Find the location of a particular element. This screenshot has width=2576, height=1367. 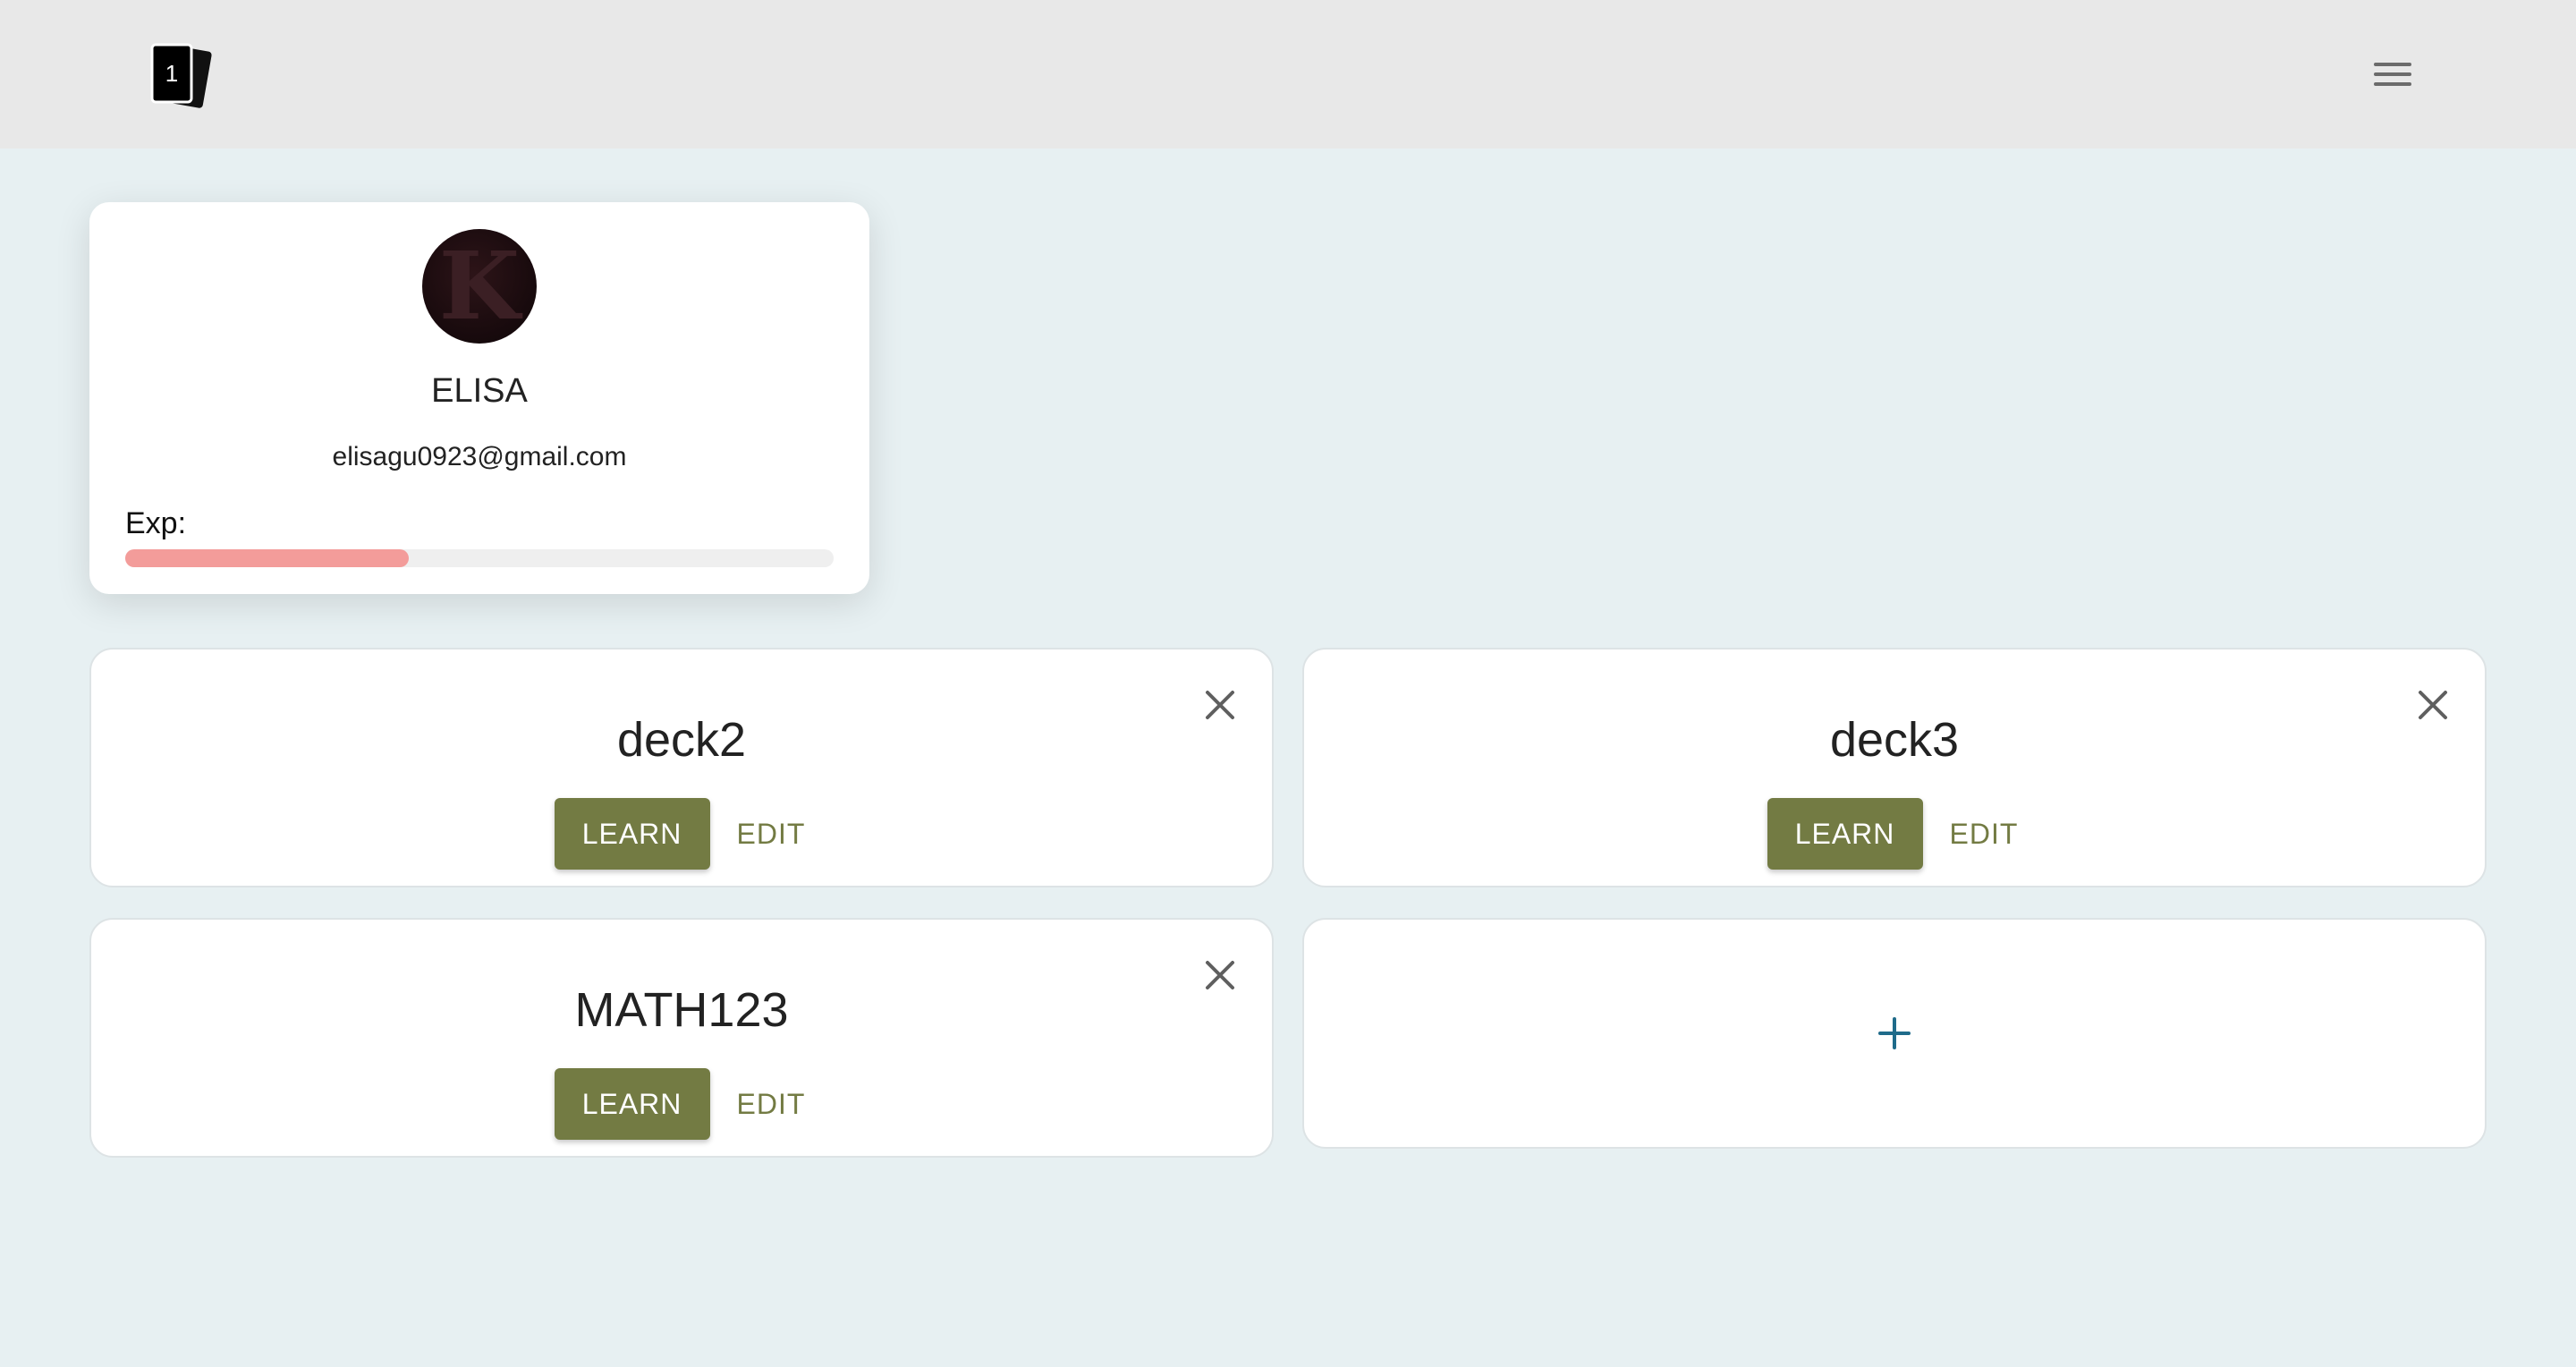

hamburger-menu-icon is located at coordinates (2393, 74).